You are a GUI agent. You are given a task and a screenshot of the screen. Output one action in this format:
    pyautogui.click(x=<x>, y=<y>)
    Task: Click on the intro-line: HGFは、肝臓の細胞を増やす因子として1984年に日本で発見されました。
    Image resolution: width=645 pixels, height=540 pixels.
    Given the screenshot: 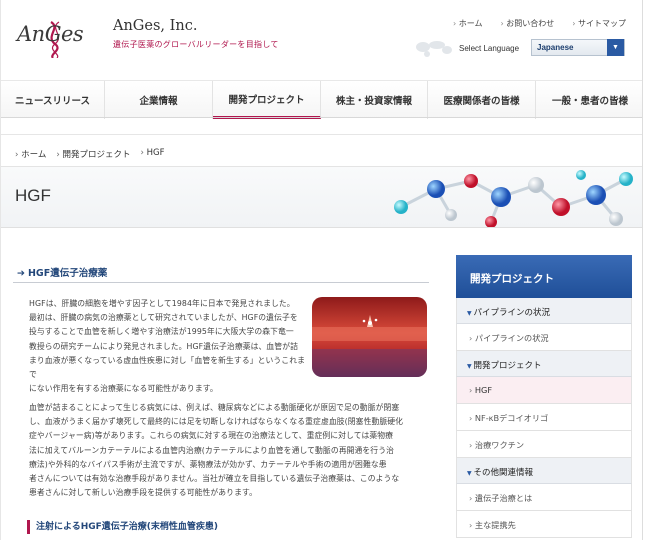 What is the action you would take?
    pyautogui.click(x=162, y=303)
    